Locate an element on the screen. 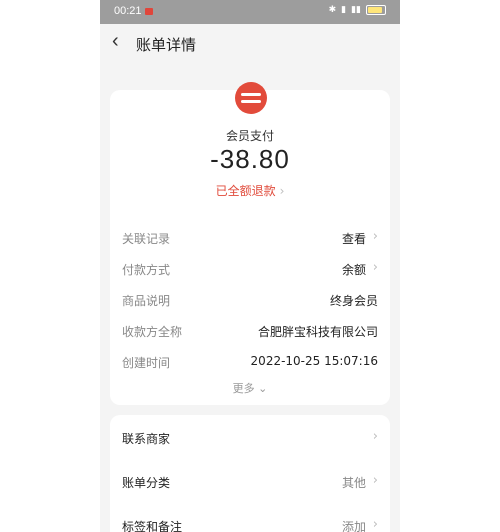 Image resolution: width=500 pixels, height=532 pixels. refund-status-text: 已全额退款 is located at coordinates (245, 191).